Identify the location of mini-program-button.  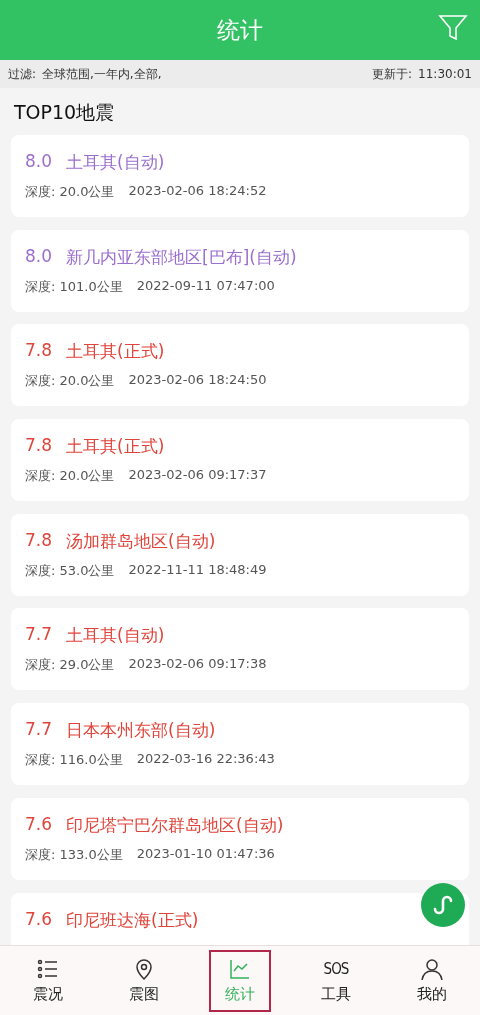
(443, 905).